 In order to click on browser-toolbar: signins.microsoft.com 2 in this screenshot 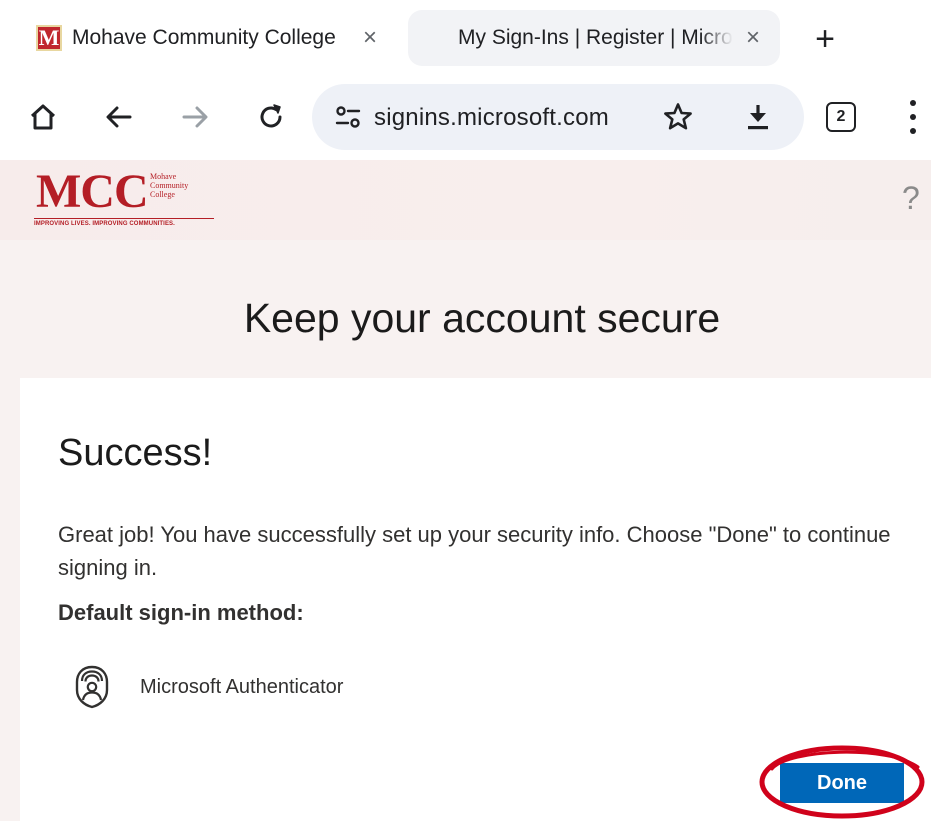, I will do `click(465, 117)`.